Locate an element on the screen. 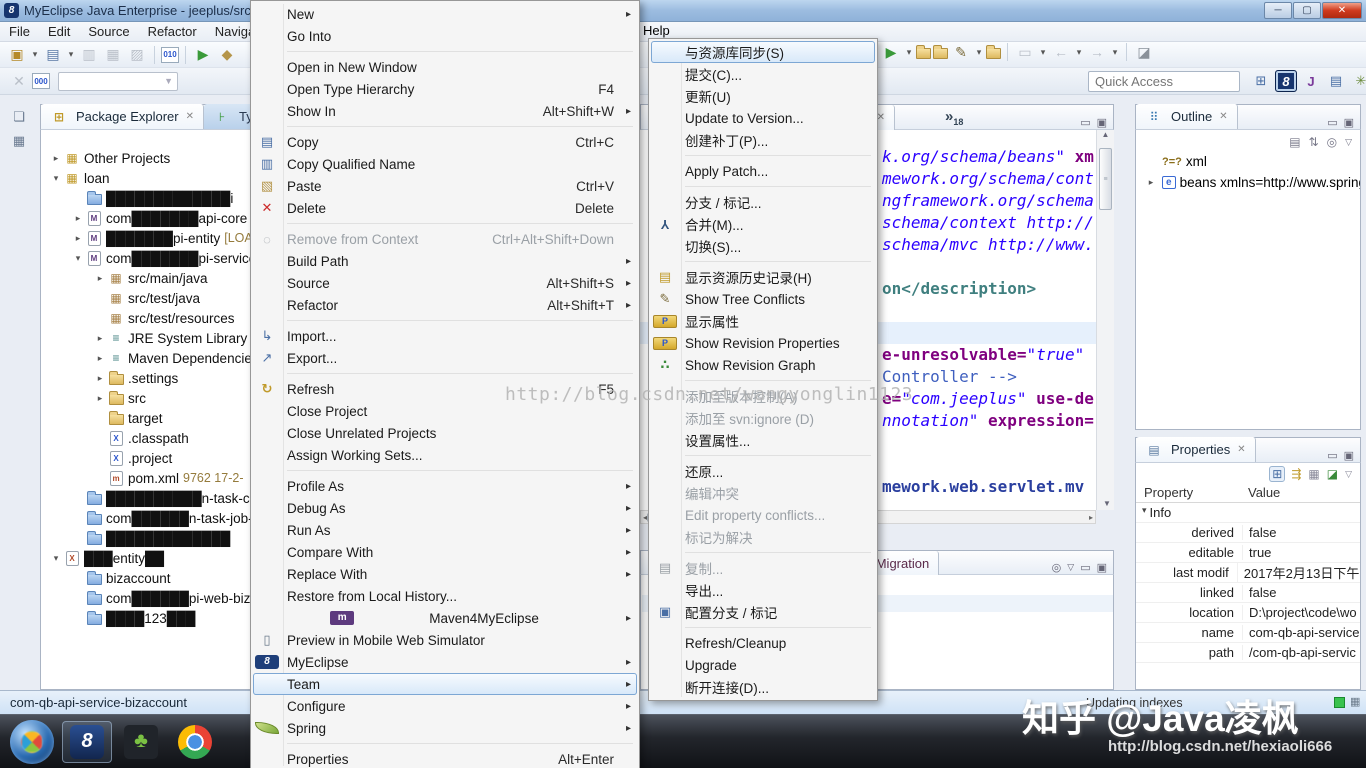 Image resolution: width=1366 pixels, height=768 pixels. forward-icon: → is located at coordinates (1097, 52).